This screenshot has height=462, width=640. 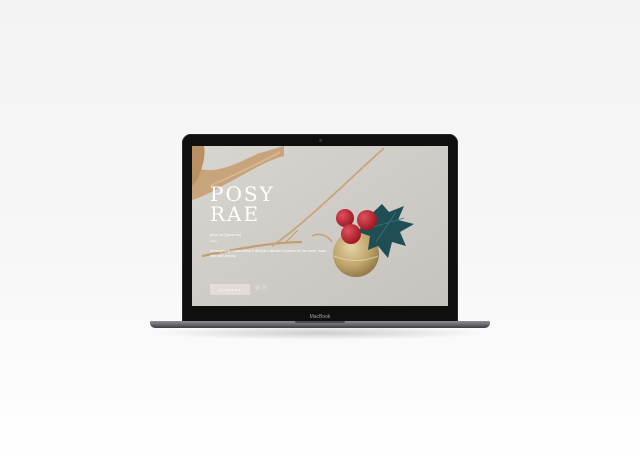 I want to click on brand-title: POSY RAE, so click(x=242, y=204).